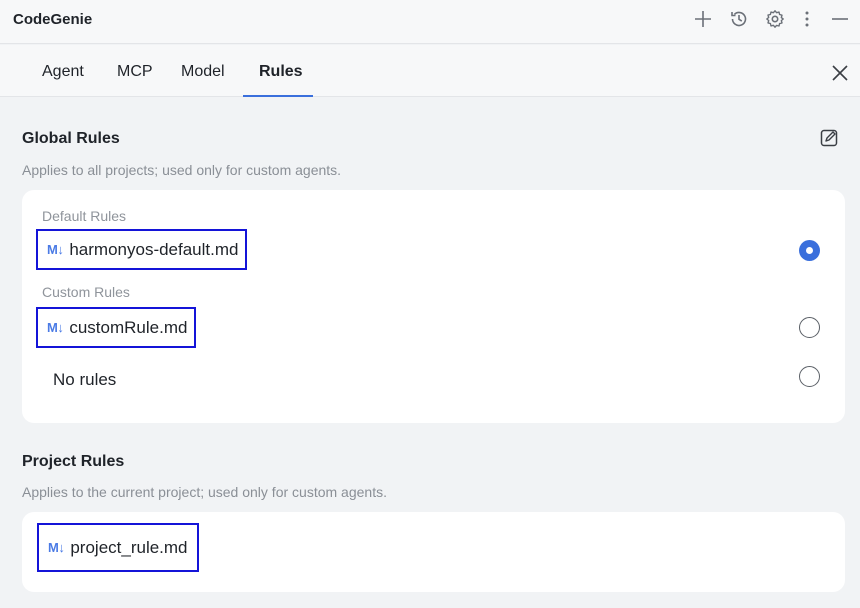 The width and height of the screenshot is (860, 608). I want to click on gear-icon, so click(775, 19).